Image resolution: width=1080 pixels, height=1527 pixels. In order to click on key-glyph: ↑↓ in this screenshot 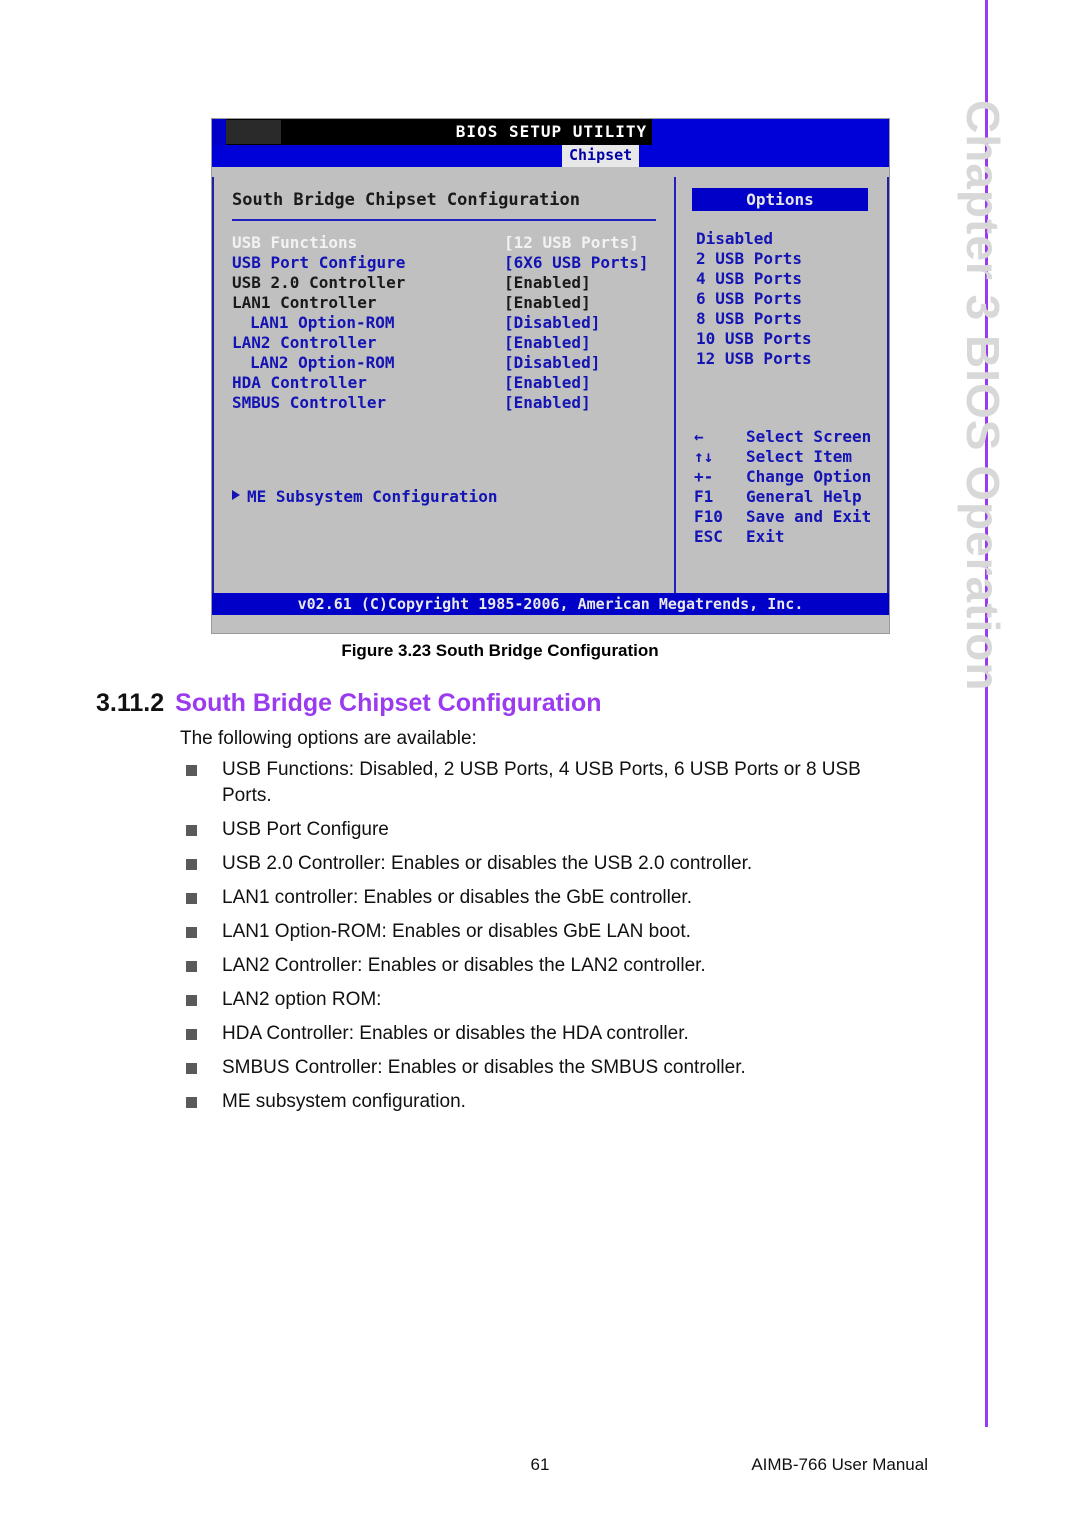, I will do `click(704, 456)`.